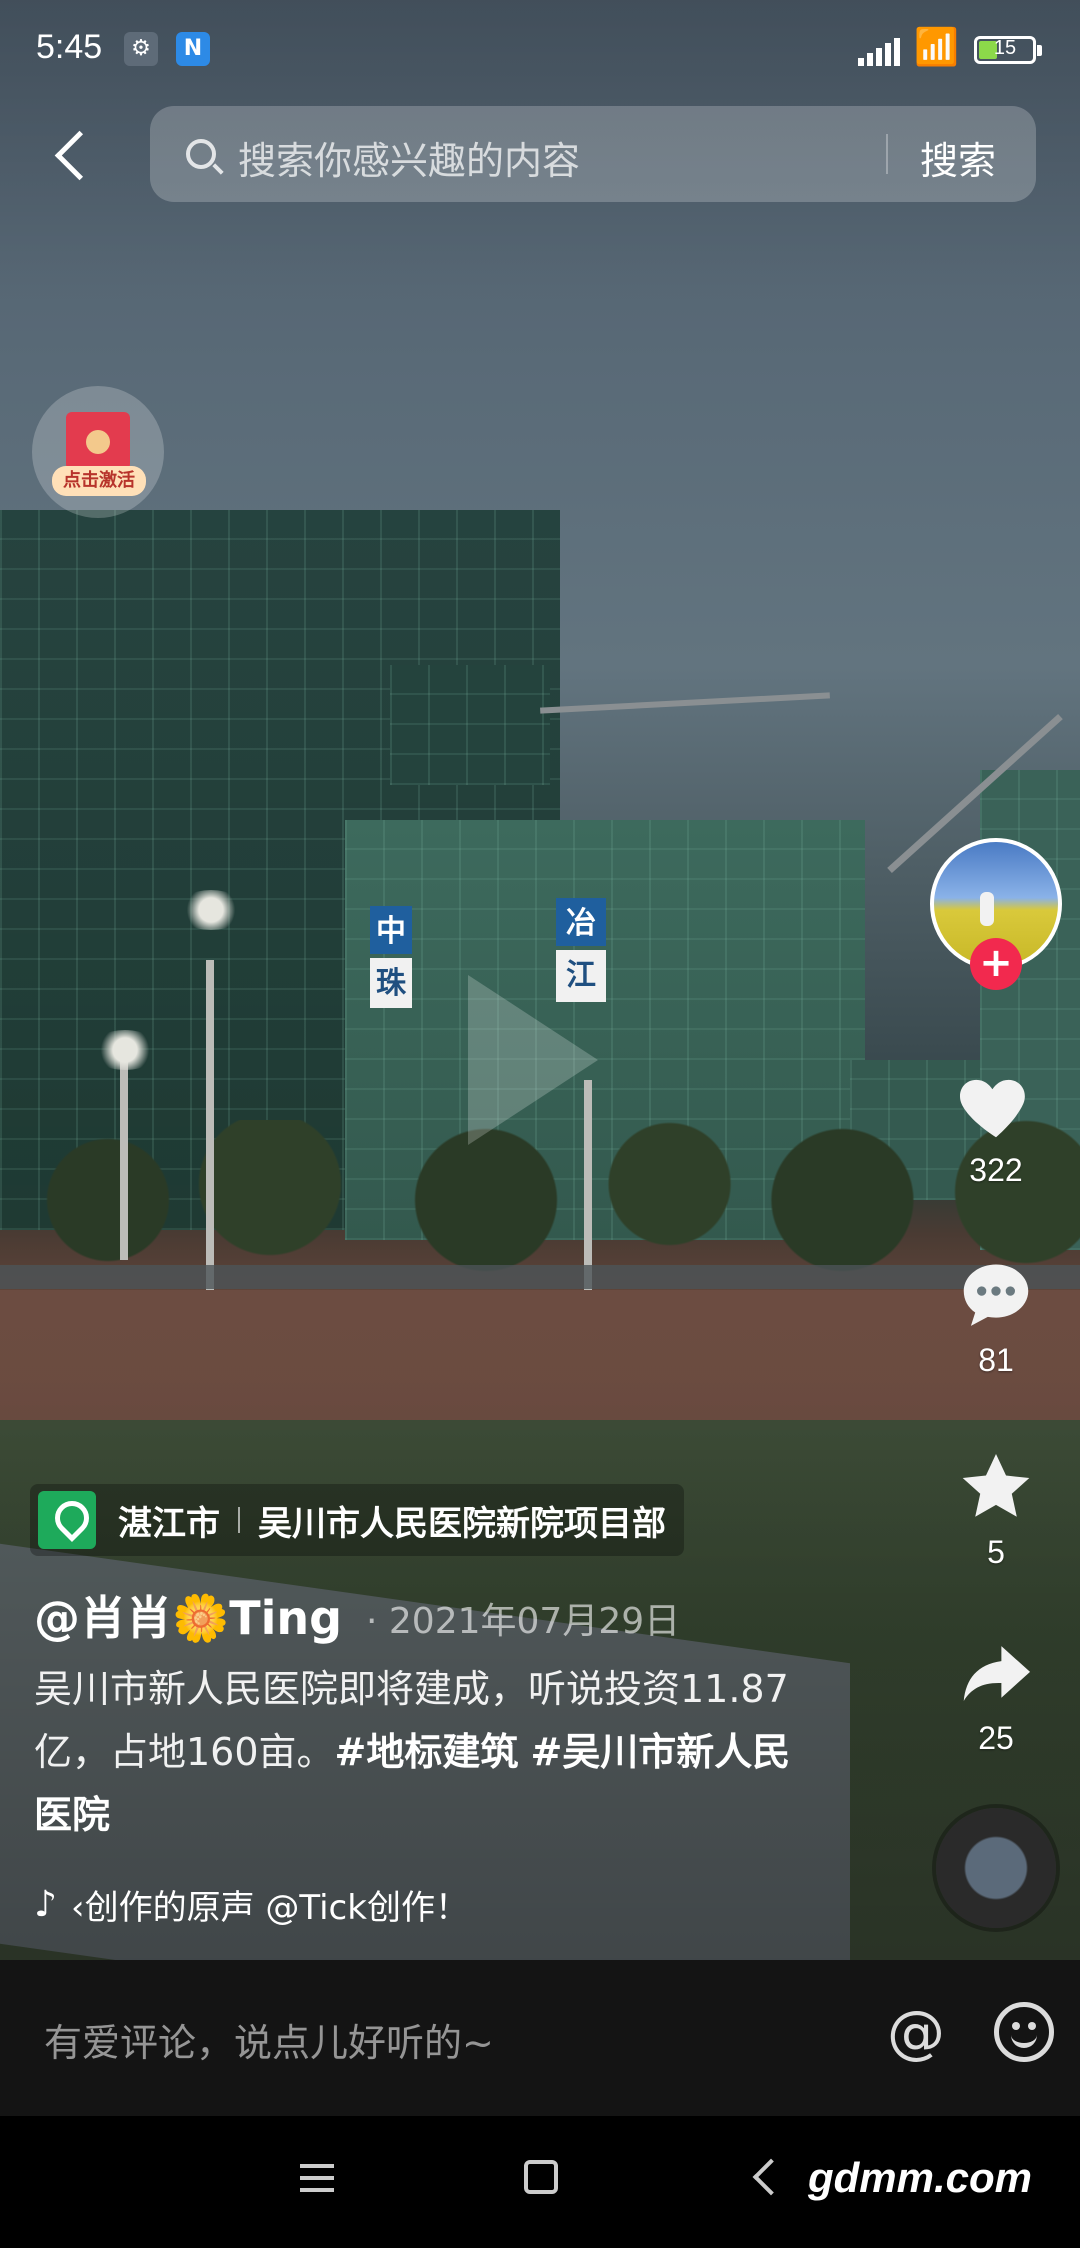 The height and width of the screenshot is (2248, 1080). I want to click on search-icon, so click(201, 154).